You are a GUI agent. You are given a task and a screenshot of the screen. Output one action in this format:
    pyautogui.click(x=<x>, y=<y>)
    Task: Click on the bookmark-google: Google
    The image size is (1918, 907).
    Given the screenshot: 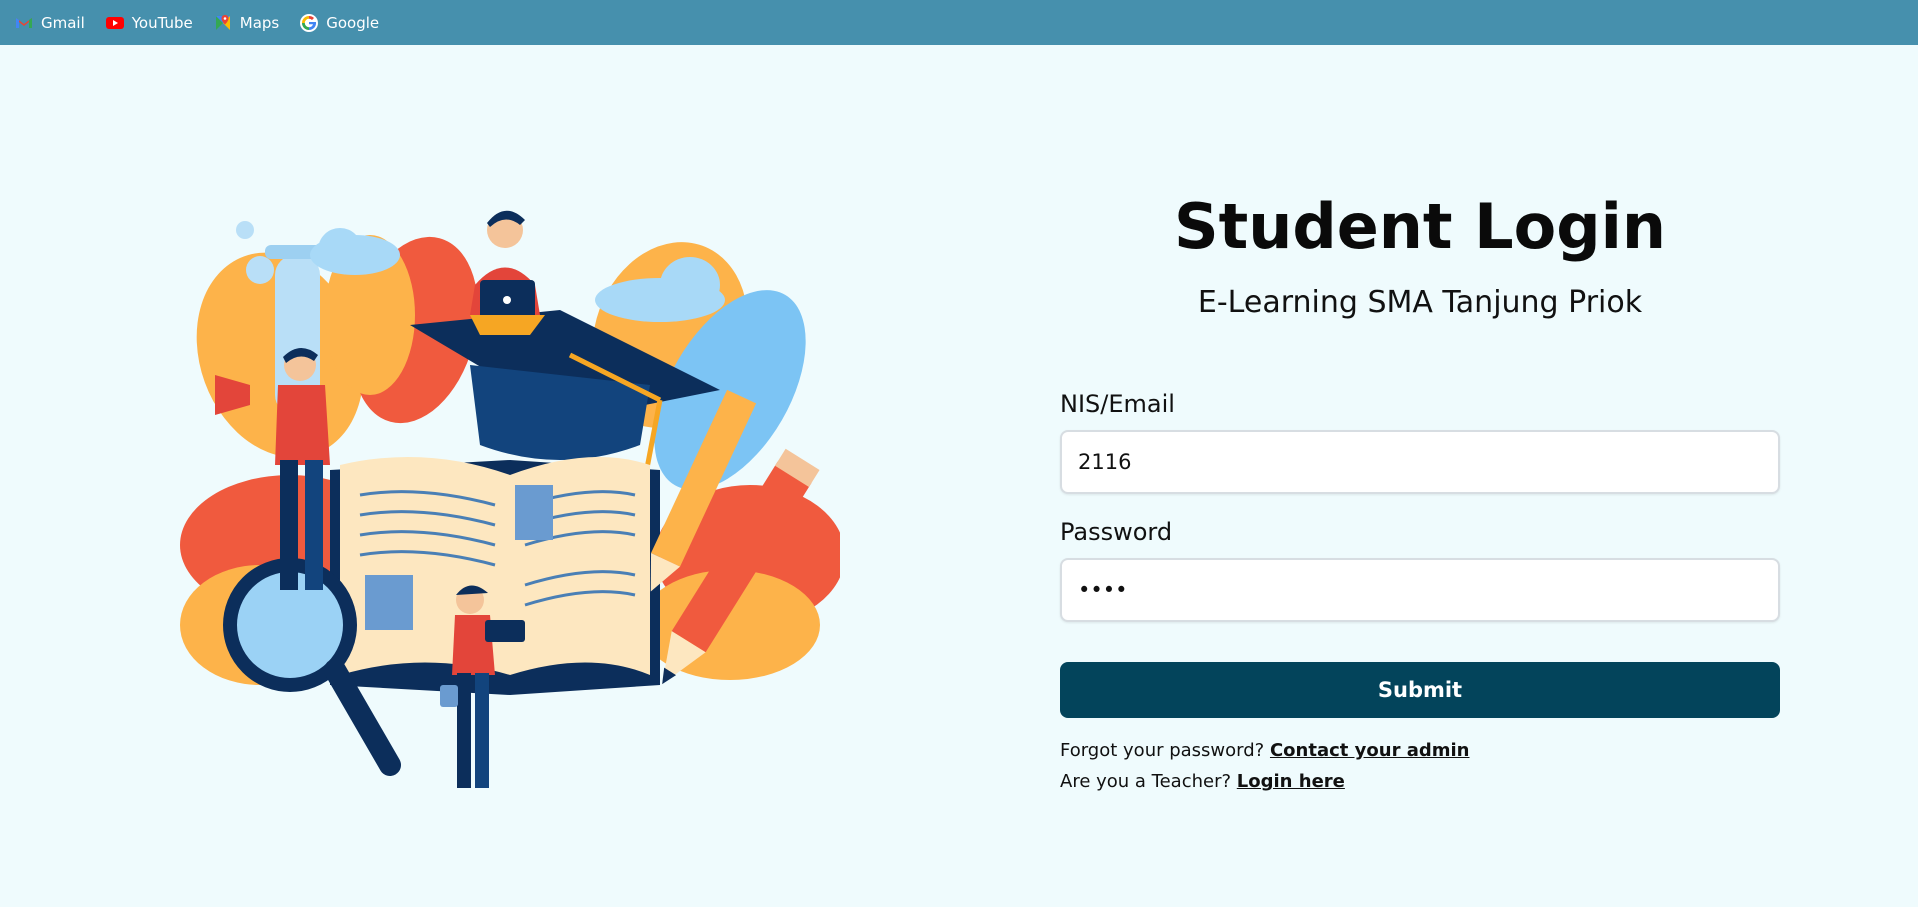 What is the action you would take?
    pyautogui.click(x=339, y=23)
    